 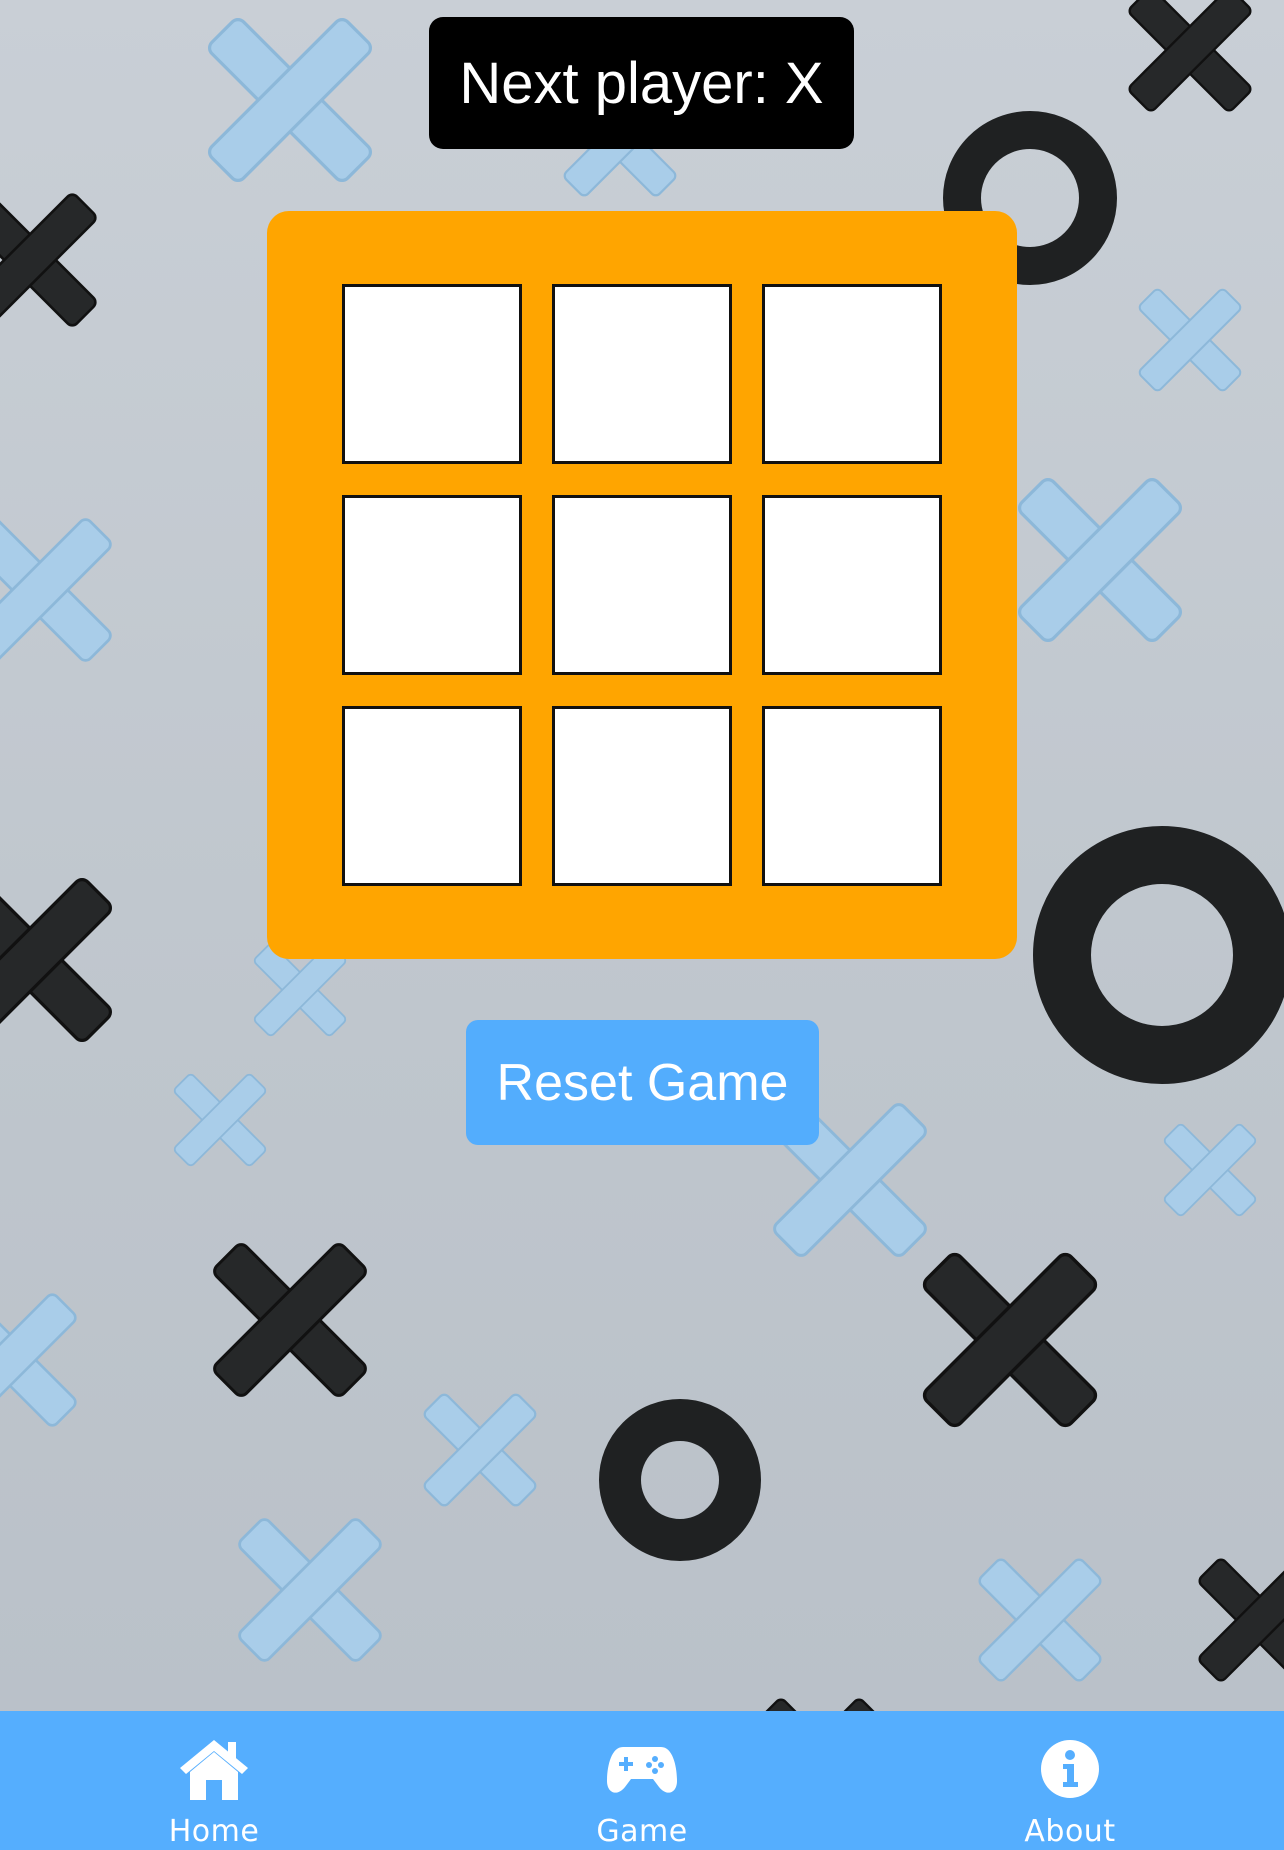 I want to click on nav-item-about: About, so click(x=1070, y=1780).